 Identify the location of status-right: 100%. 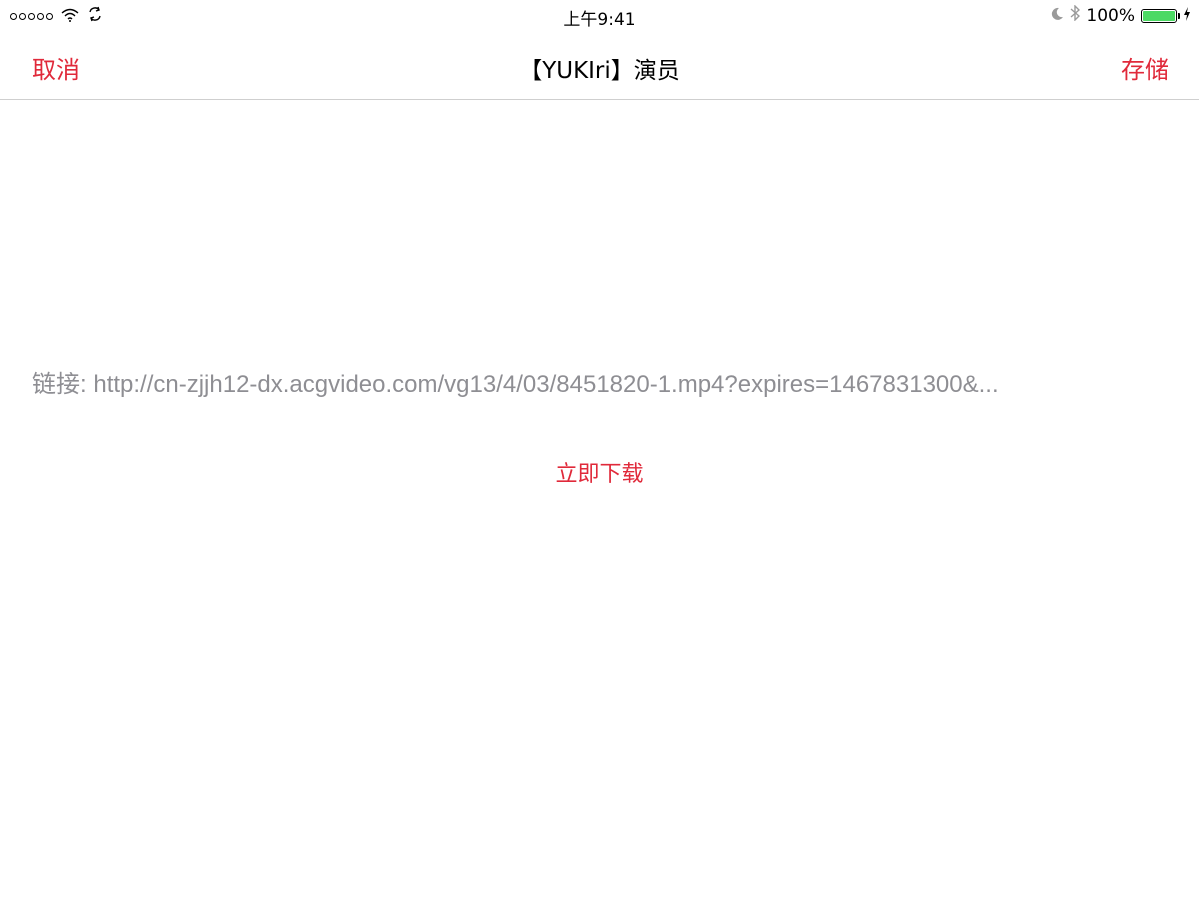
(1120, 15).